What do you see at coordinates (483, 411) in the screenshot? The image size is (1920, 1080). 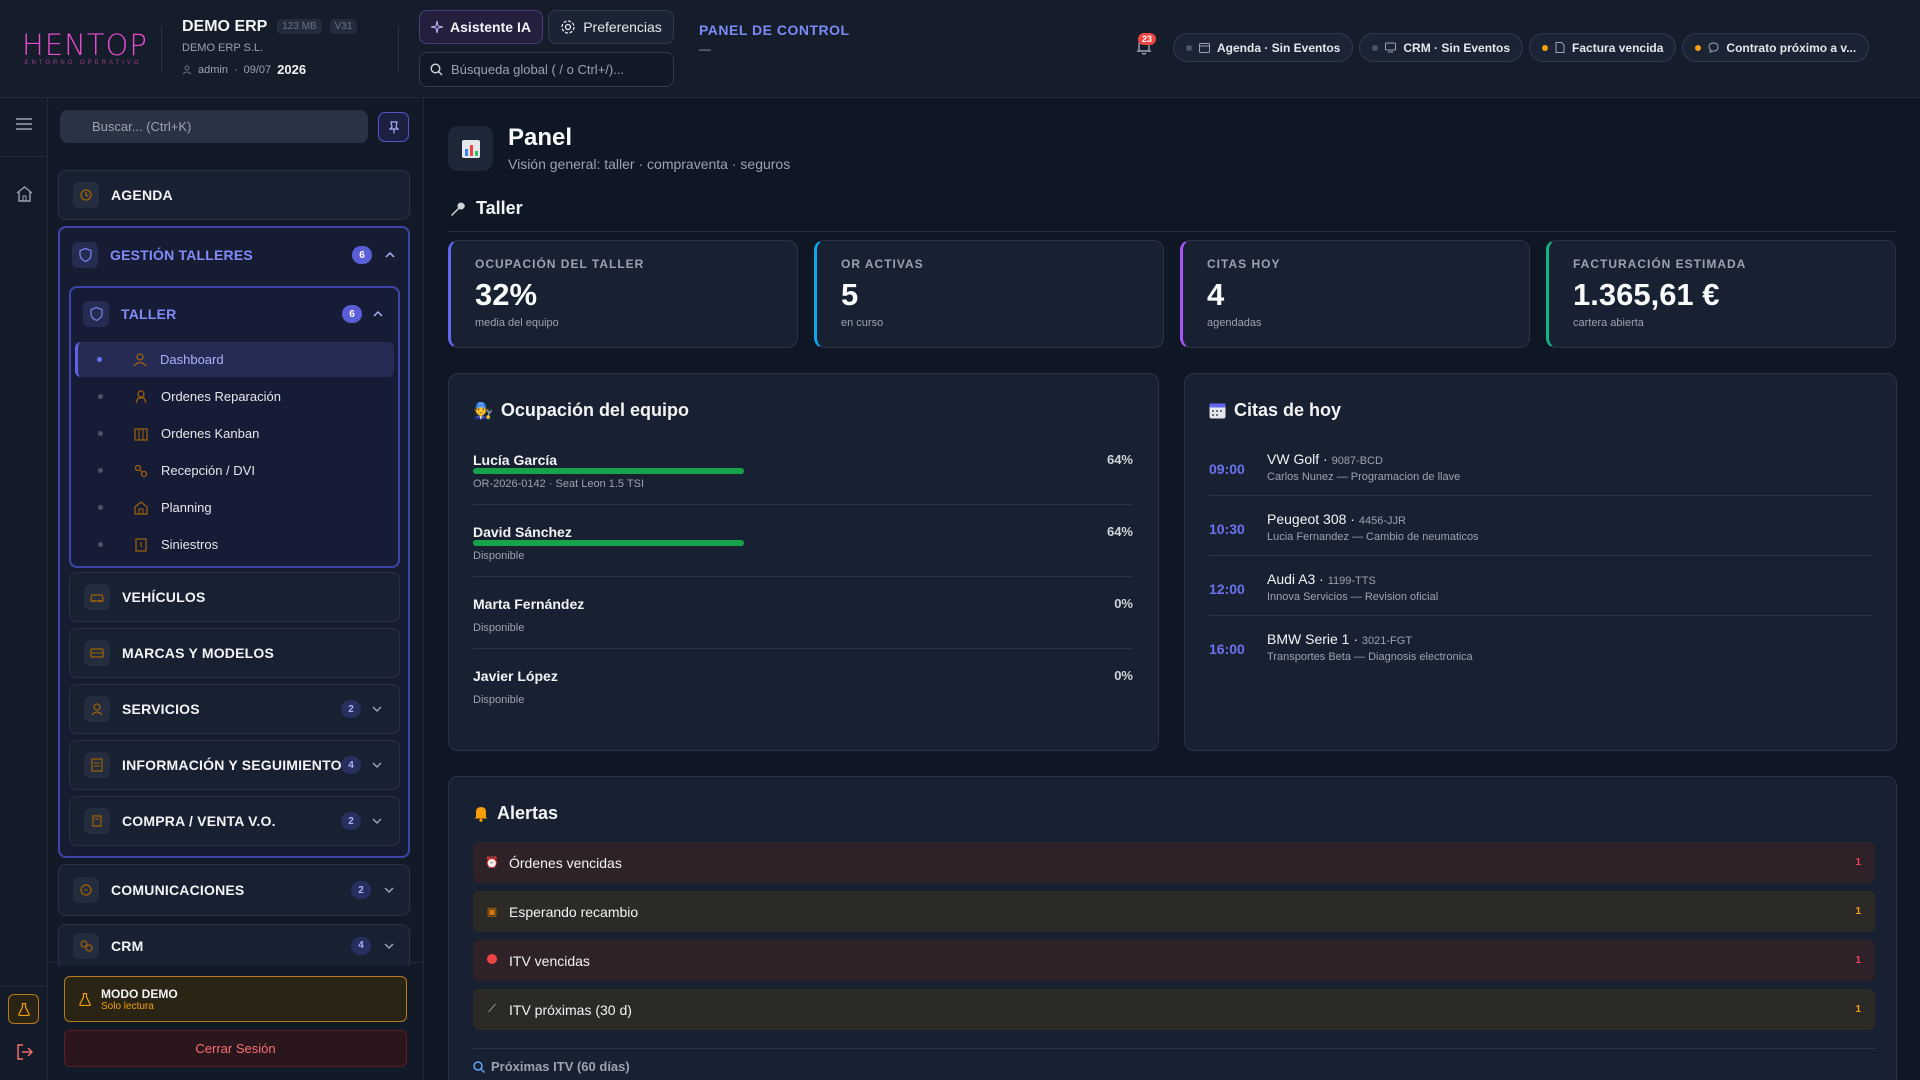 I see `mechanic-person-icon: 🧑‍🔧` at bounding box center [483, 411].